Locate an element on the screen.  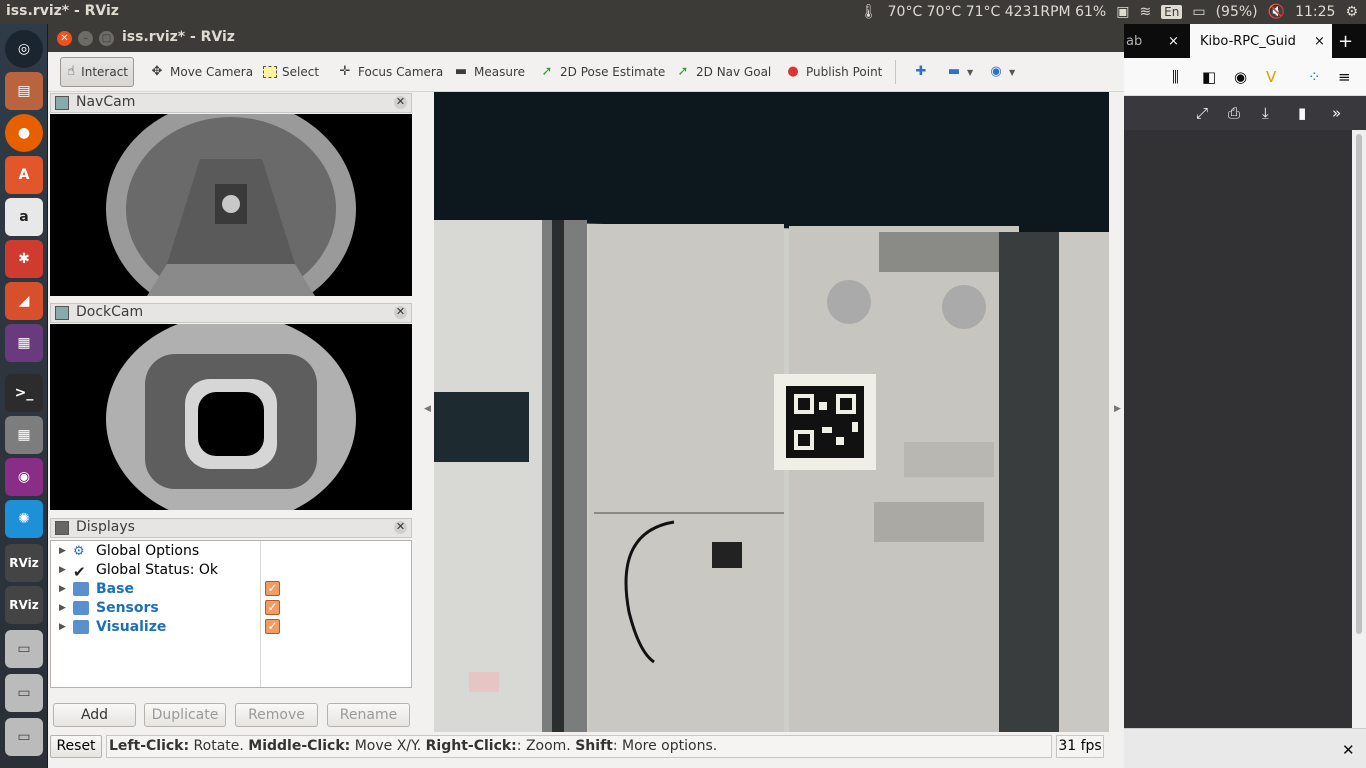
calculator-icon: ▦ is located at coordinates (24, 435).